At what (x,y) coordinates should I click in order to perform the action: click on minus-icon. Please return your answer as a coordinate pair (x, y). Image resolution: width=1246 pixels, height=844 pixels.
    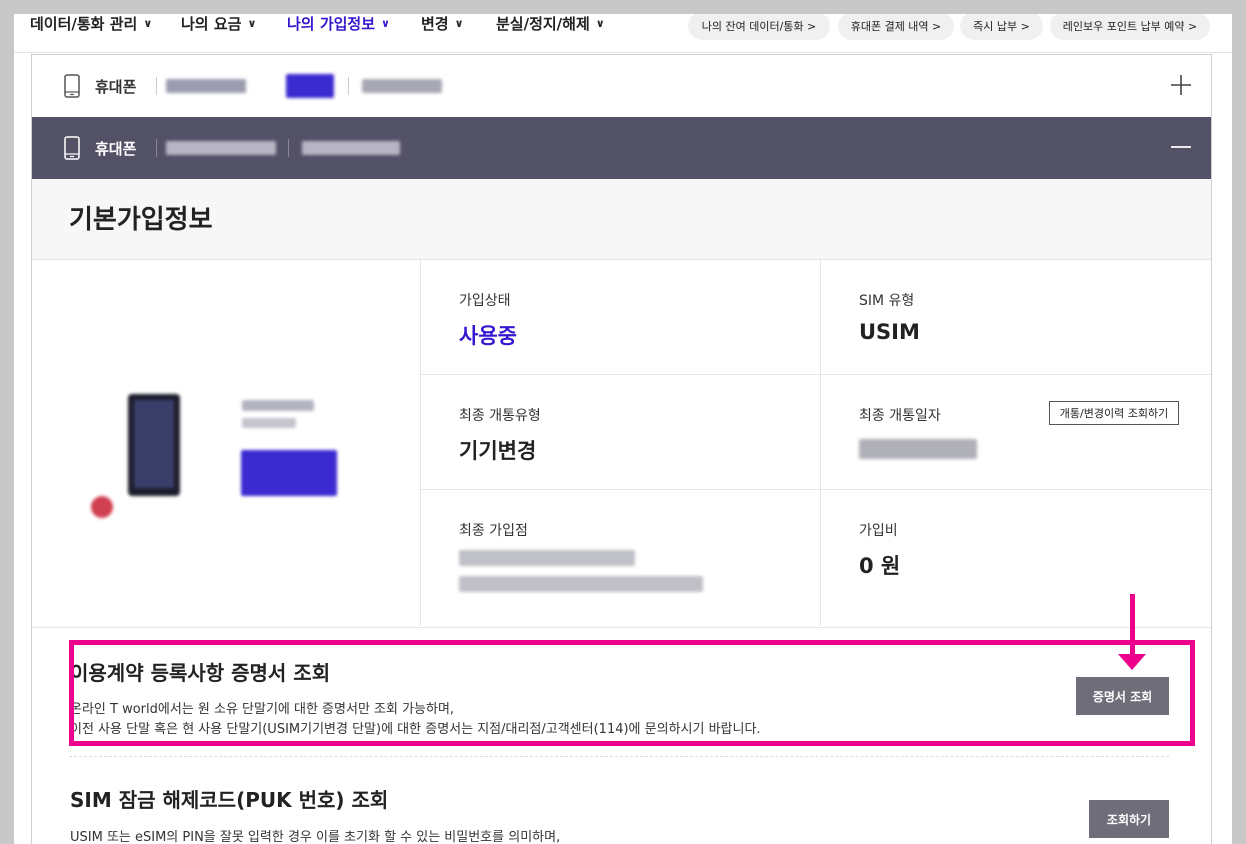
    Looking at the image, I should click on (1181, 147).